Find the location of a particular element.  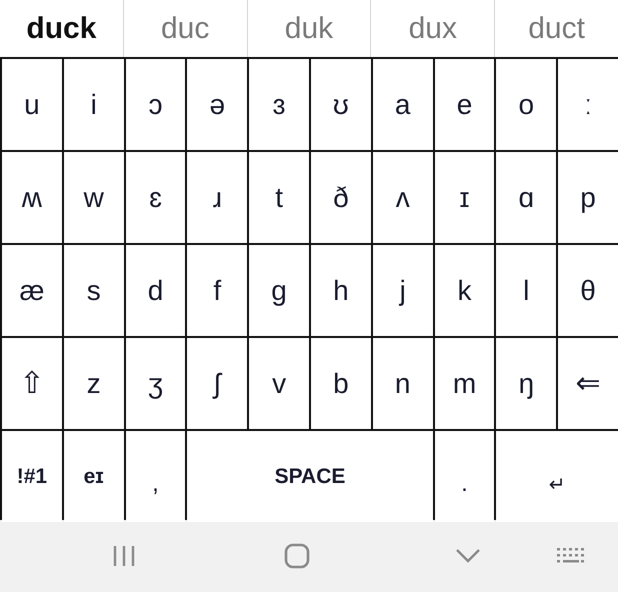

key: . is located at coordinates (464, 476).